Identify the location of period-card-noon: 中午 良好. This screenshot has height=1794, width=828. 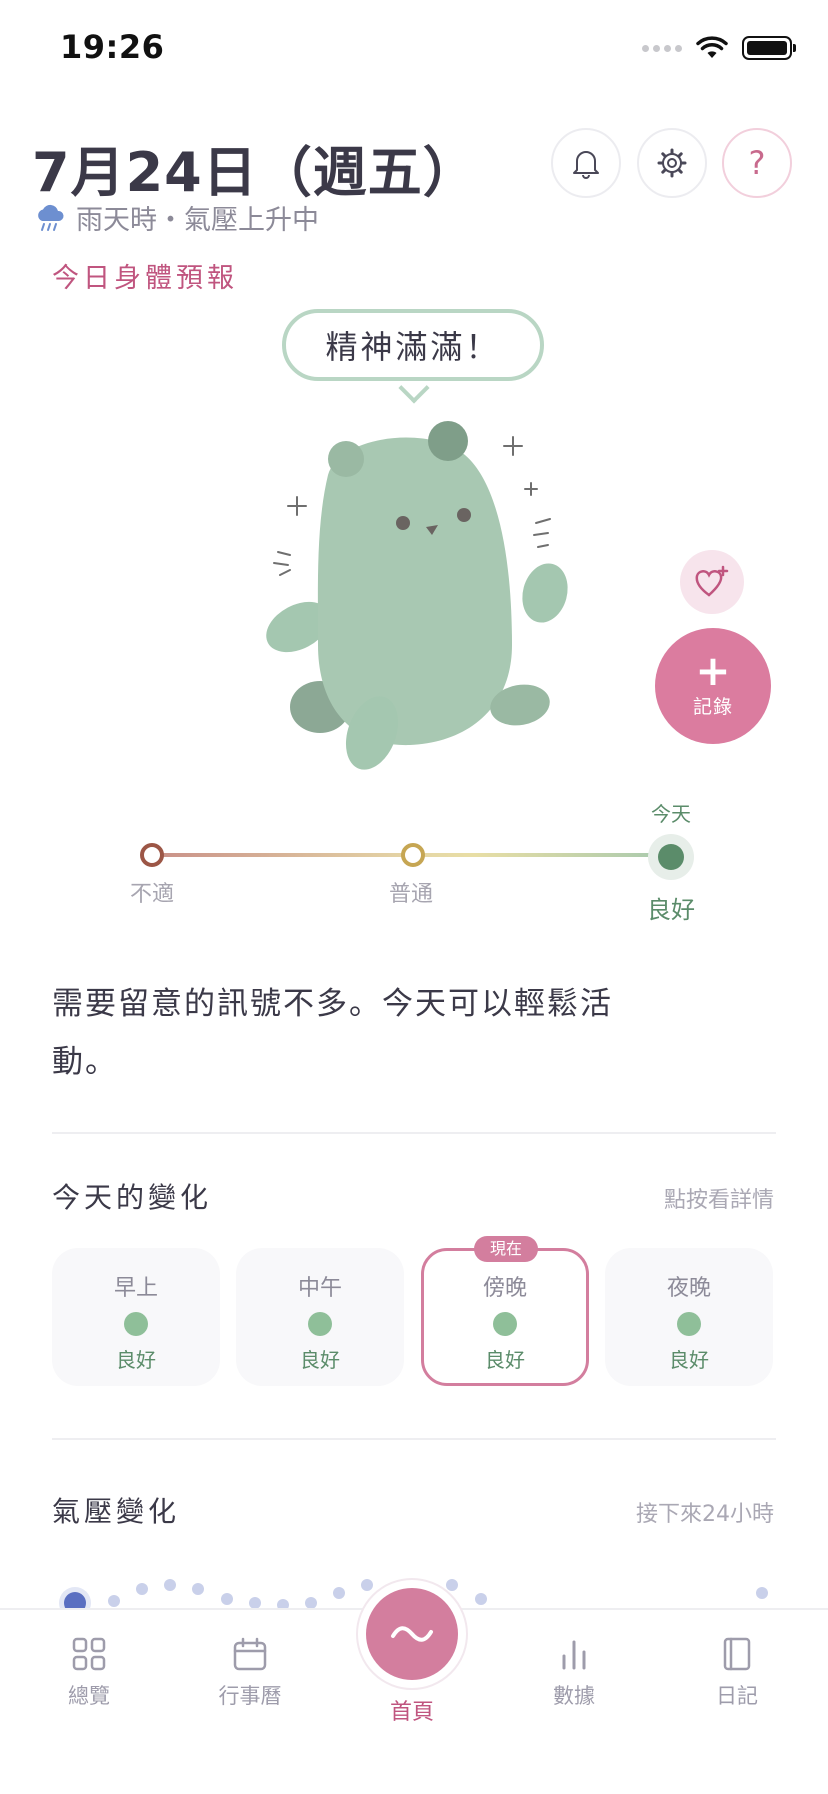
(320, 1317).